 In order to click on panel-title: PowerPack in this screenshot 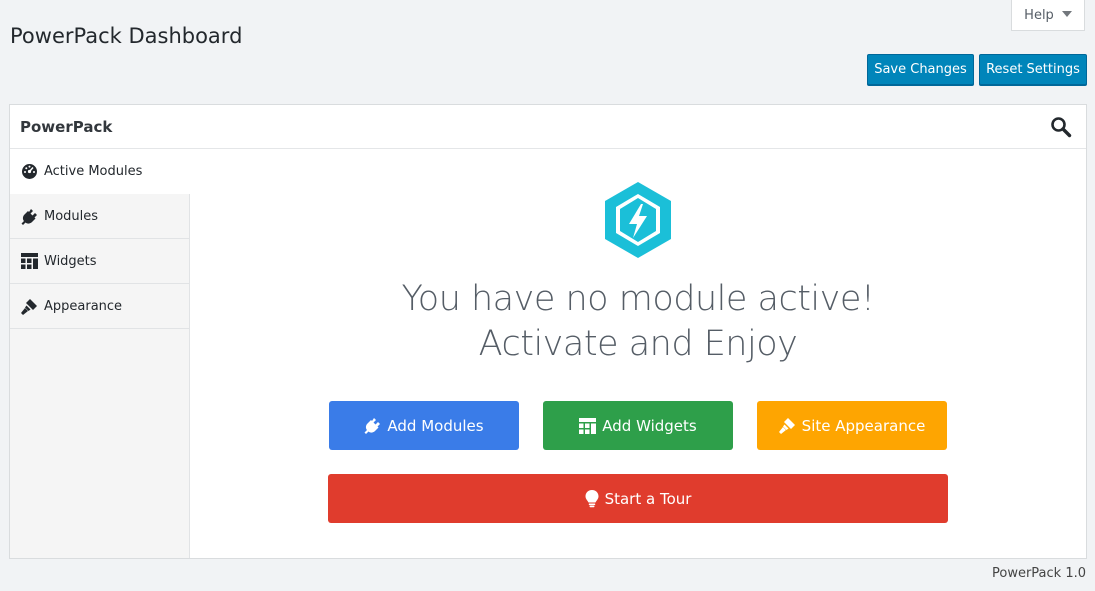, I will do `click(66, 126)`.